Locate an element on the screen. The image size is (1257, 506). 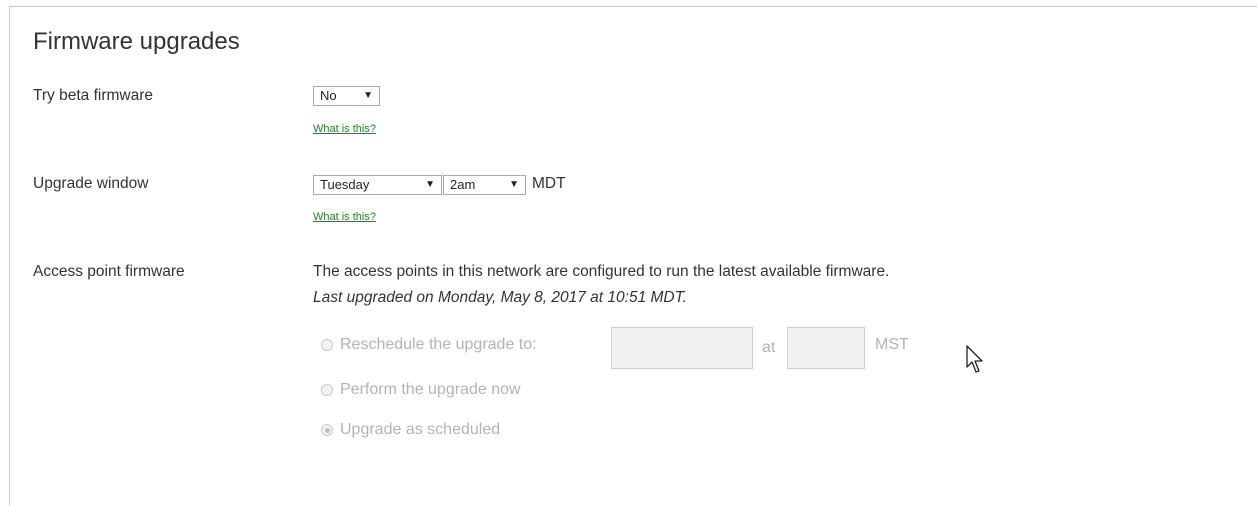
upgrade-time-select: 2am ▼ is located at coordinates (484, 185).